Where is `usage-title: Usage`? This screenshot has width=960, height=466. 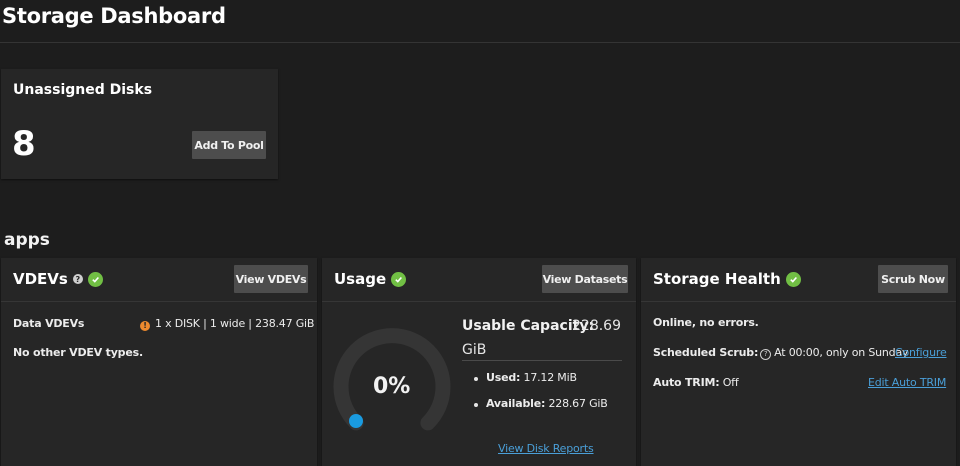 usage-title: Usage is located at coordinates (360, 279).